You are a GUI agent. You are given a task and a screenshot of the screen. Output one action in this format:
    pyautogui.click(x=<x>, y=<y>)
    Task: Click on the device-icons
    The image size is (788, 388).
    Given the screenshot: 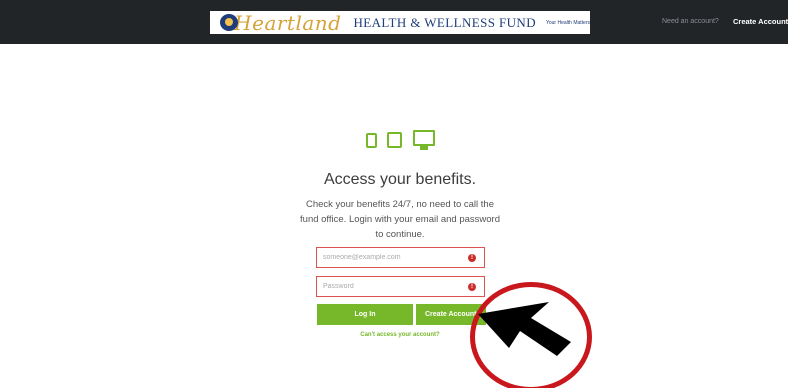 What is the action you would take?
    pyautogui.click(x=401, y=141)
    